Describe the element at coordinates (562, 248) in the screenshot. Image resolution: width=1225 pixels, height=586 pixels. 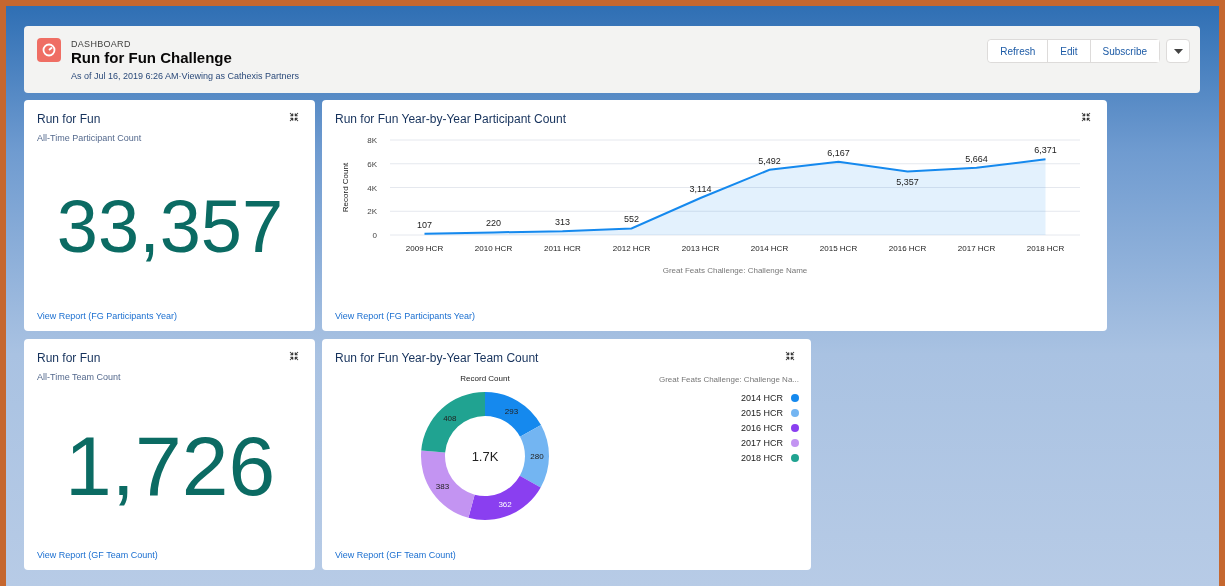
I see `axis-tick-label: 2011 HCR` at that location.